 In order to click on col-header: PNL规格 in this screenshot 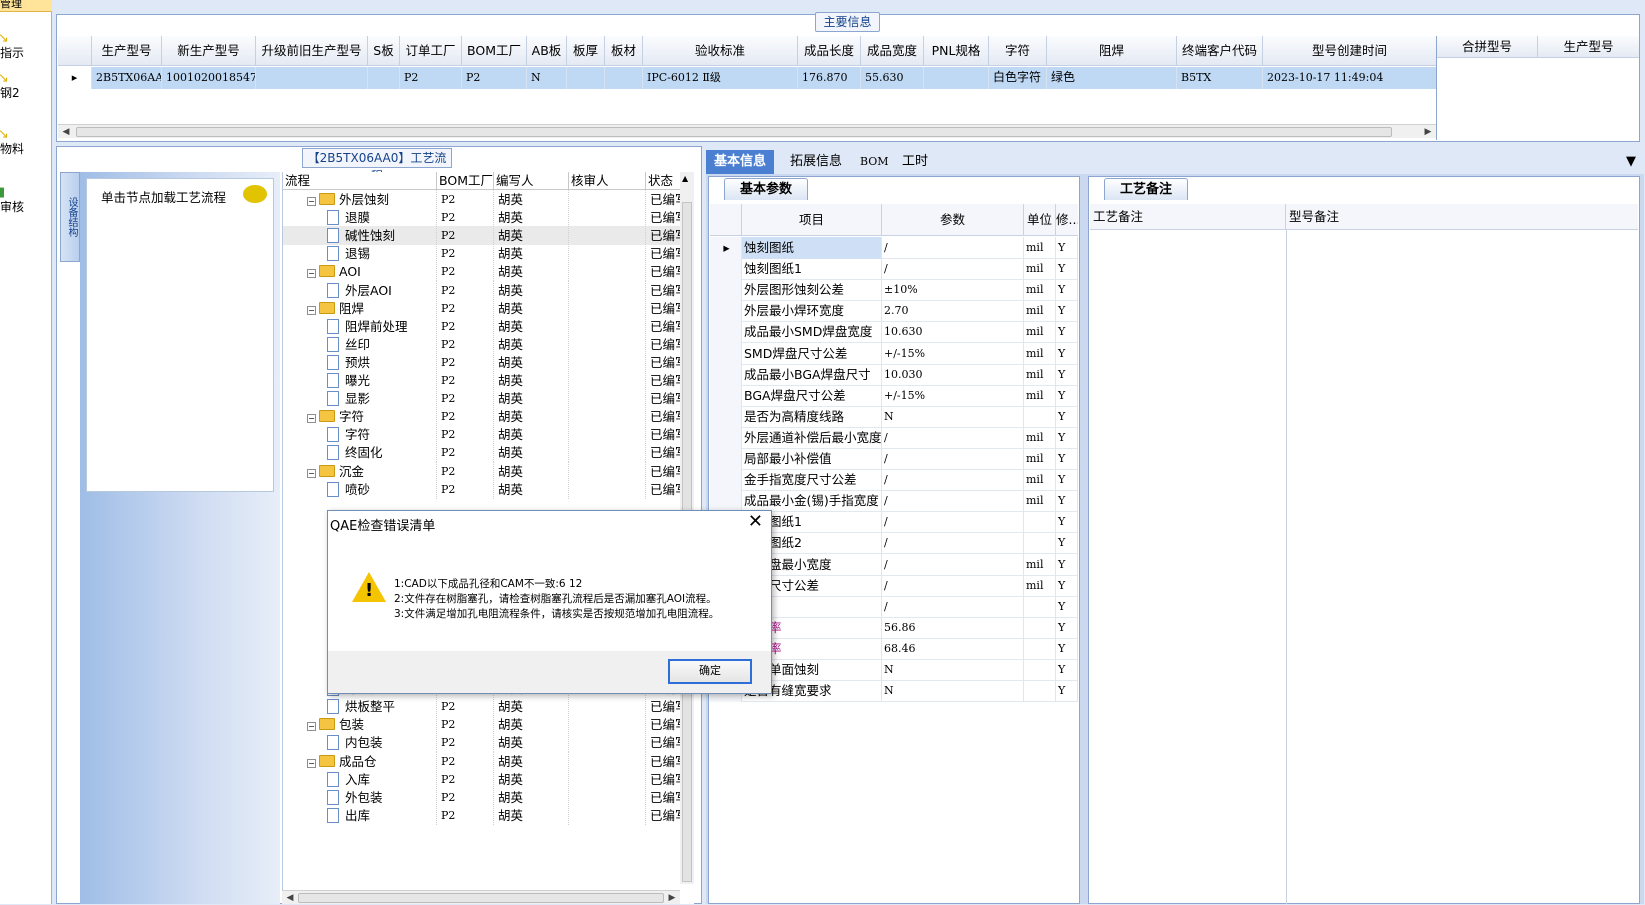, I will do `click(956, 51)`.